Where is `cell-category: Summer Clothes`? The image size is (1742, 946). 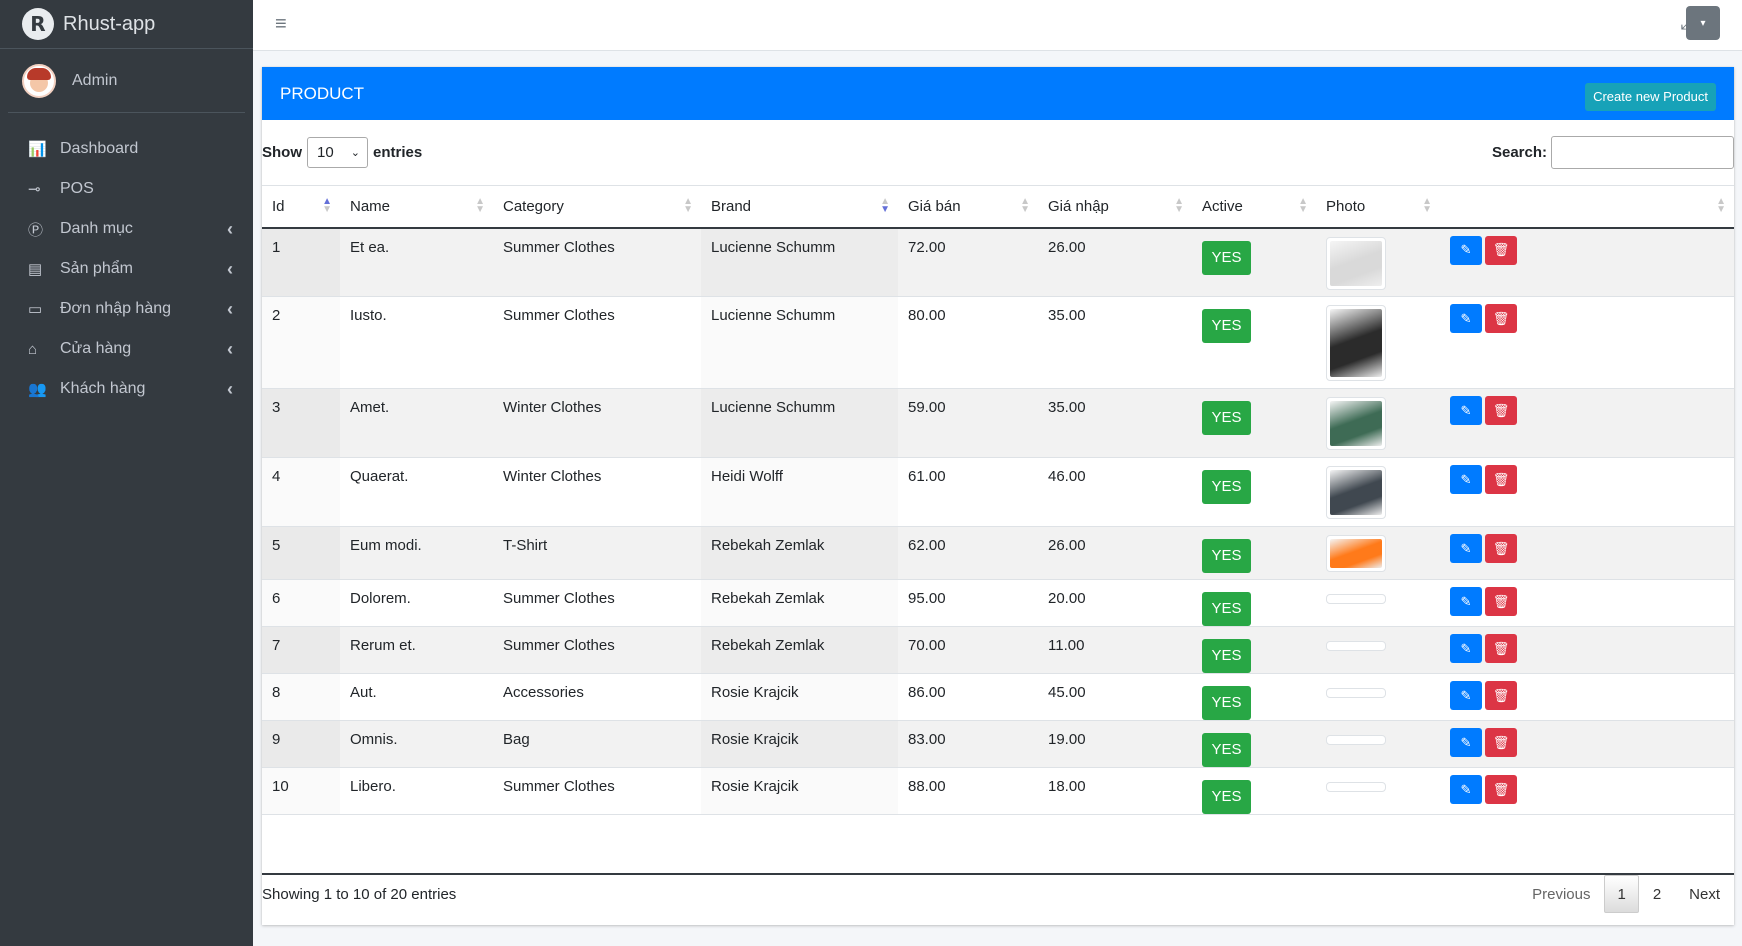 cell-category: Summer Clothes is located at coordinates (597, 791).